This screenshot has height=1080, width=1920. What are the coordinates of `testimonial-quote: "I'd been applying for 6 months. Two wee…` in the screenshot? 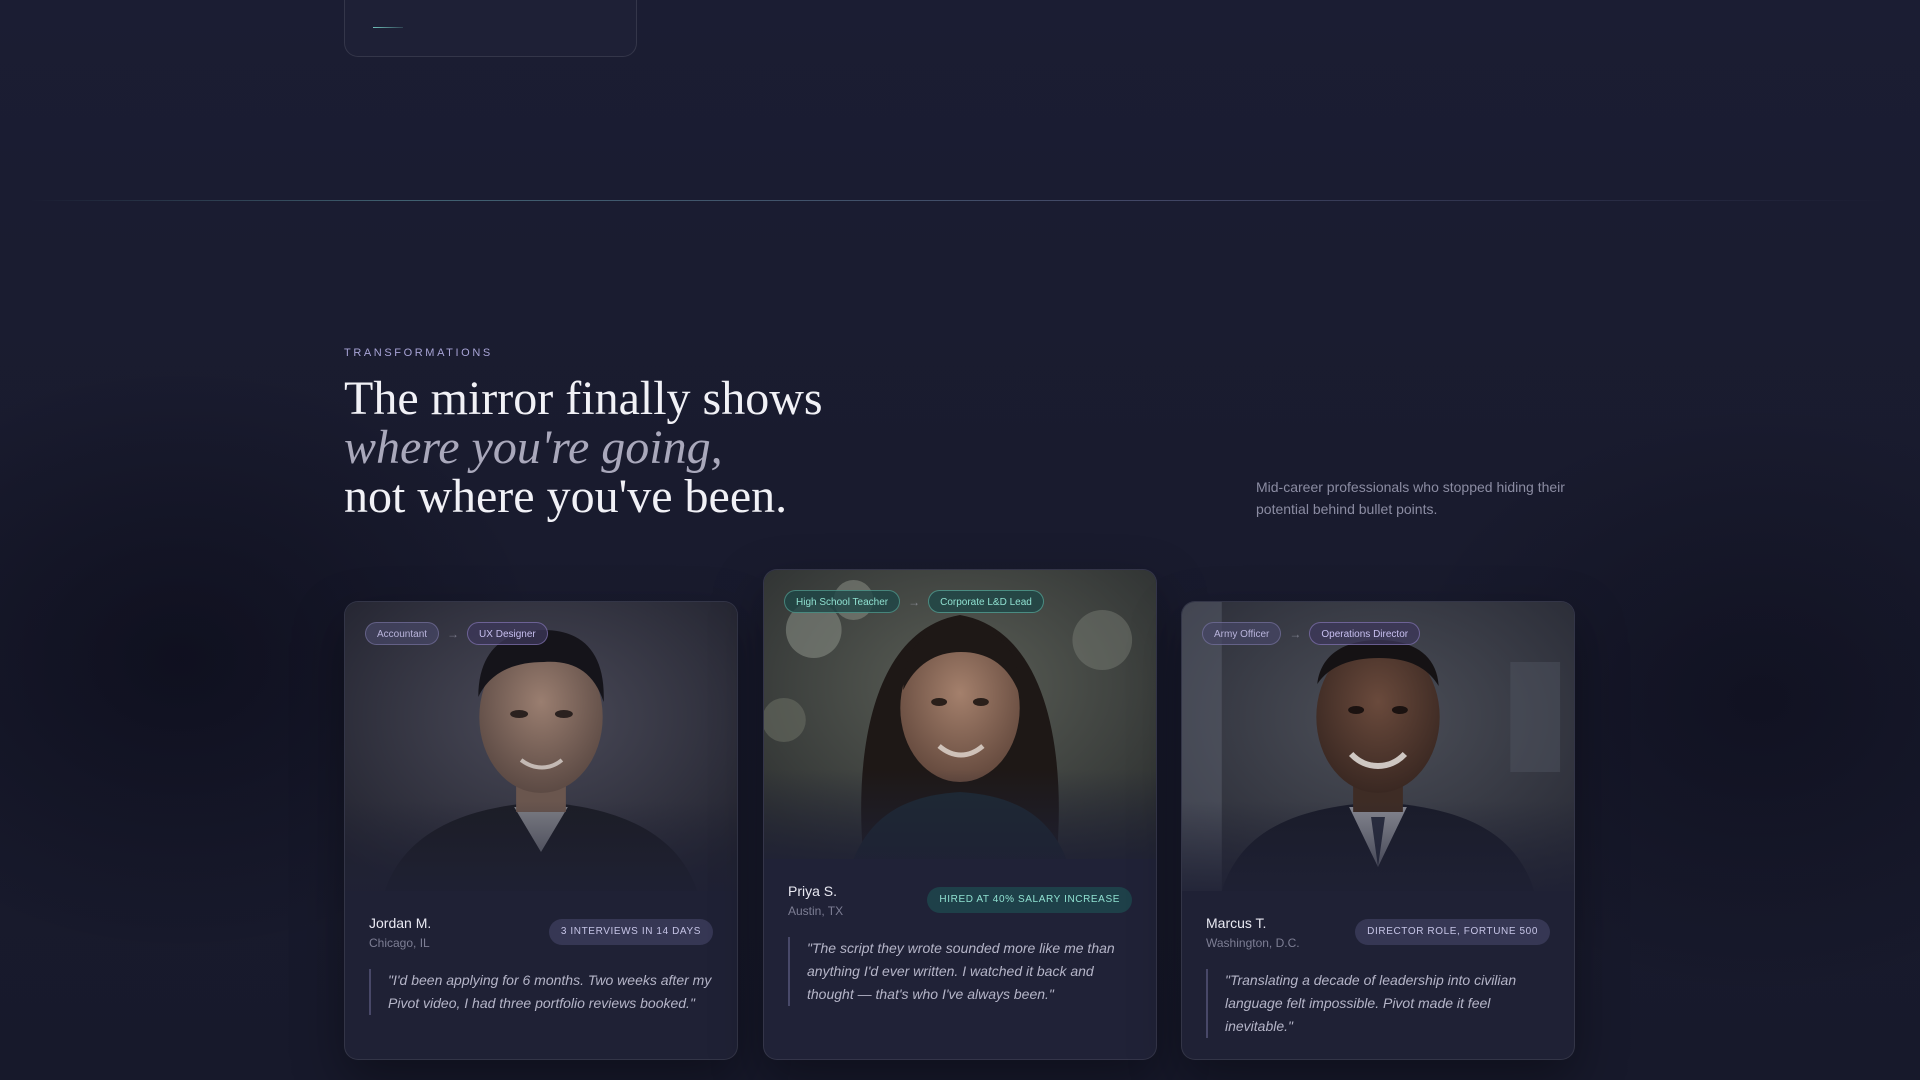 It's located at (541, 992).